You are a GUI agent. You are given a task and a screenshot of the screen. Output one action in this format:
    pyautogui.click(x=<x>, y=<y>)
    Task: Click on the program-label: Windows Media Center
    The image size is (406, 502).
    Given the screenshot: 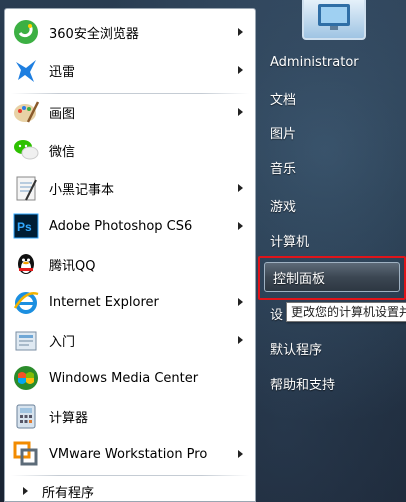 What is the action you would take?
    pyautogui.click(x=124, y=378)
    